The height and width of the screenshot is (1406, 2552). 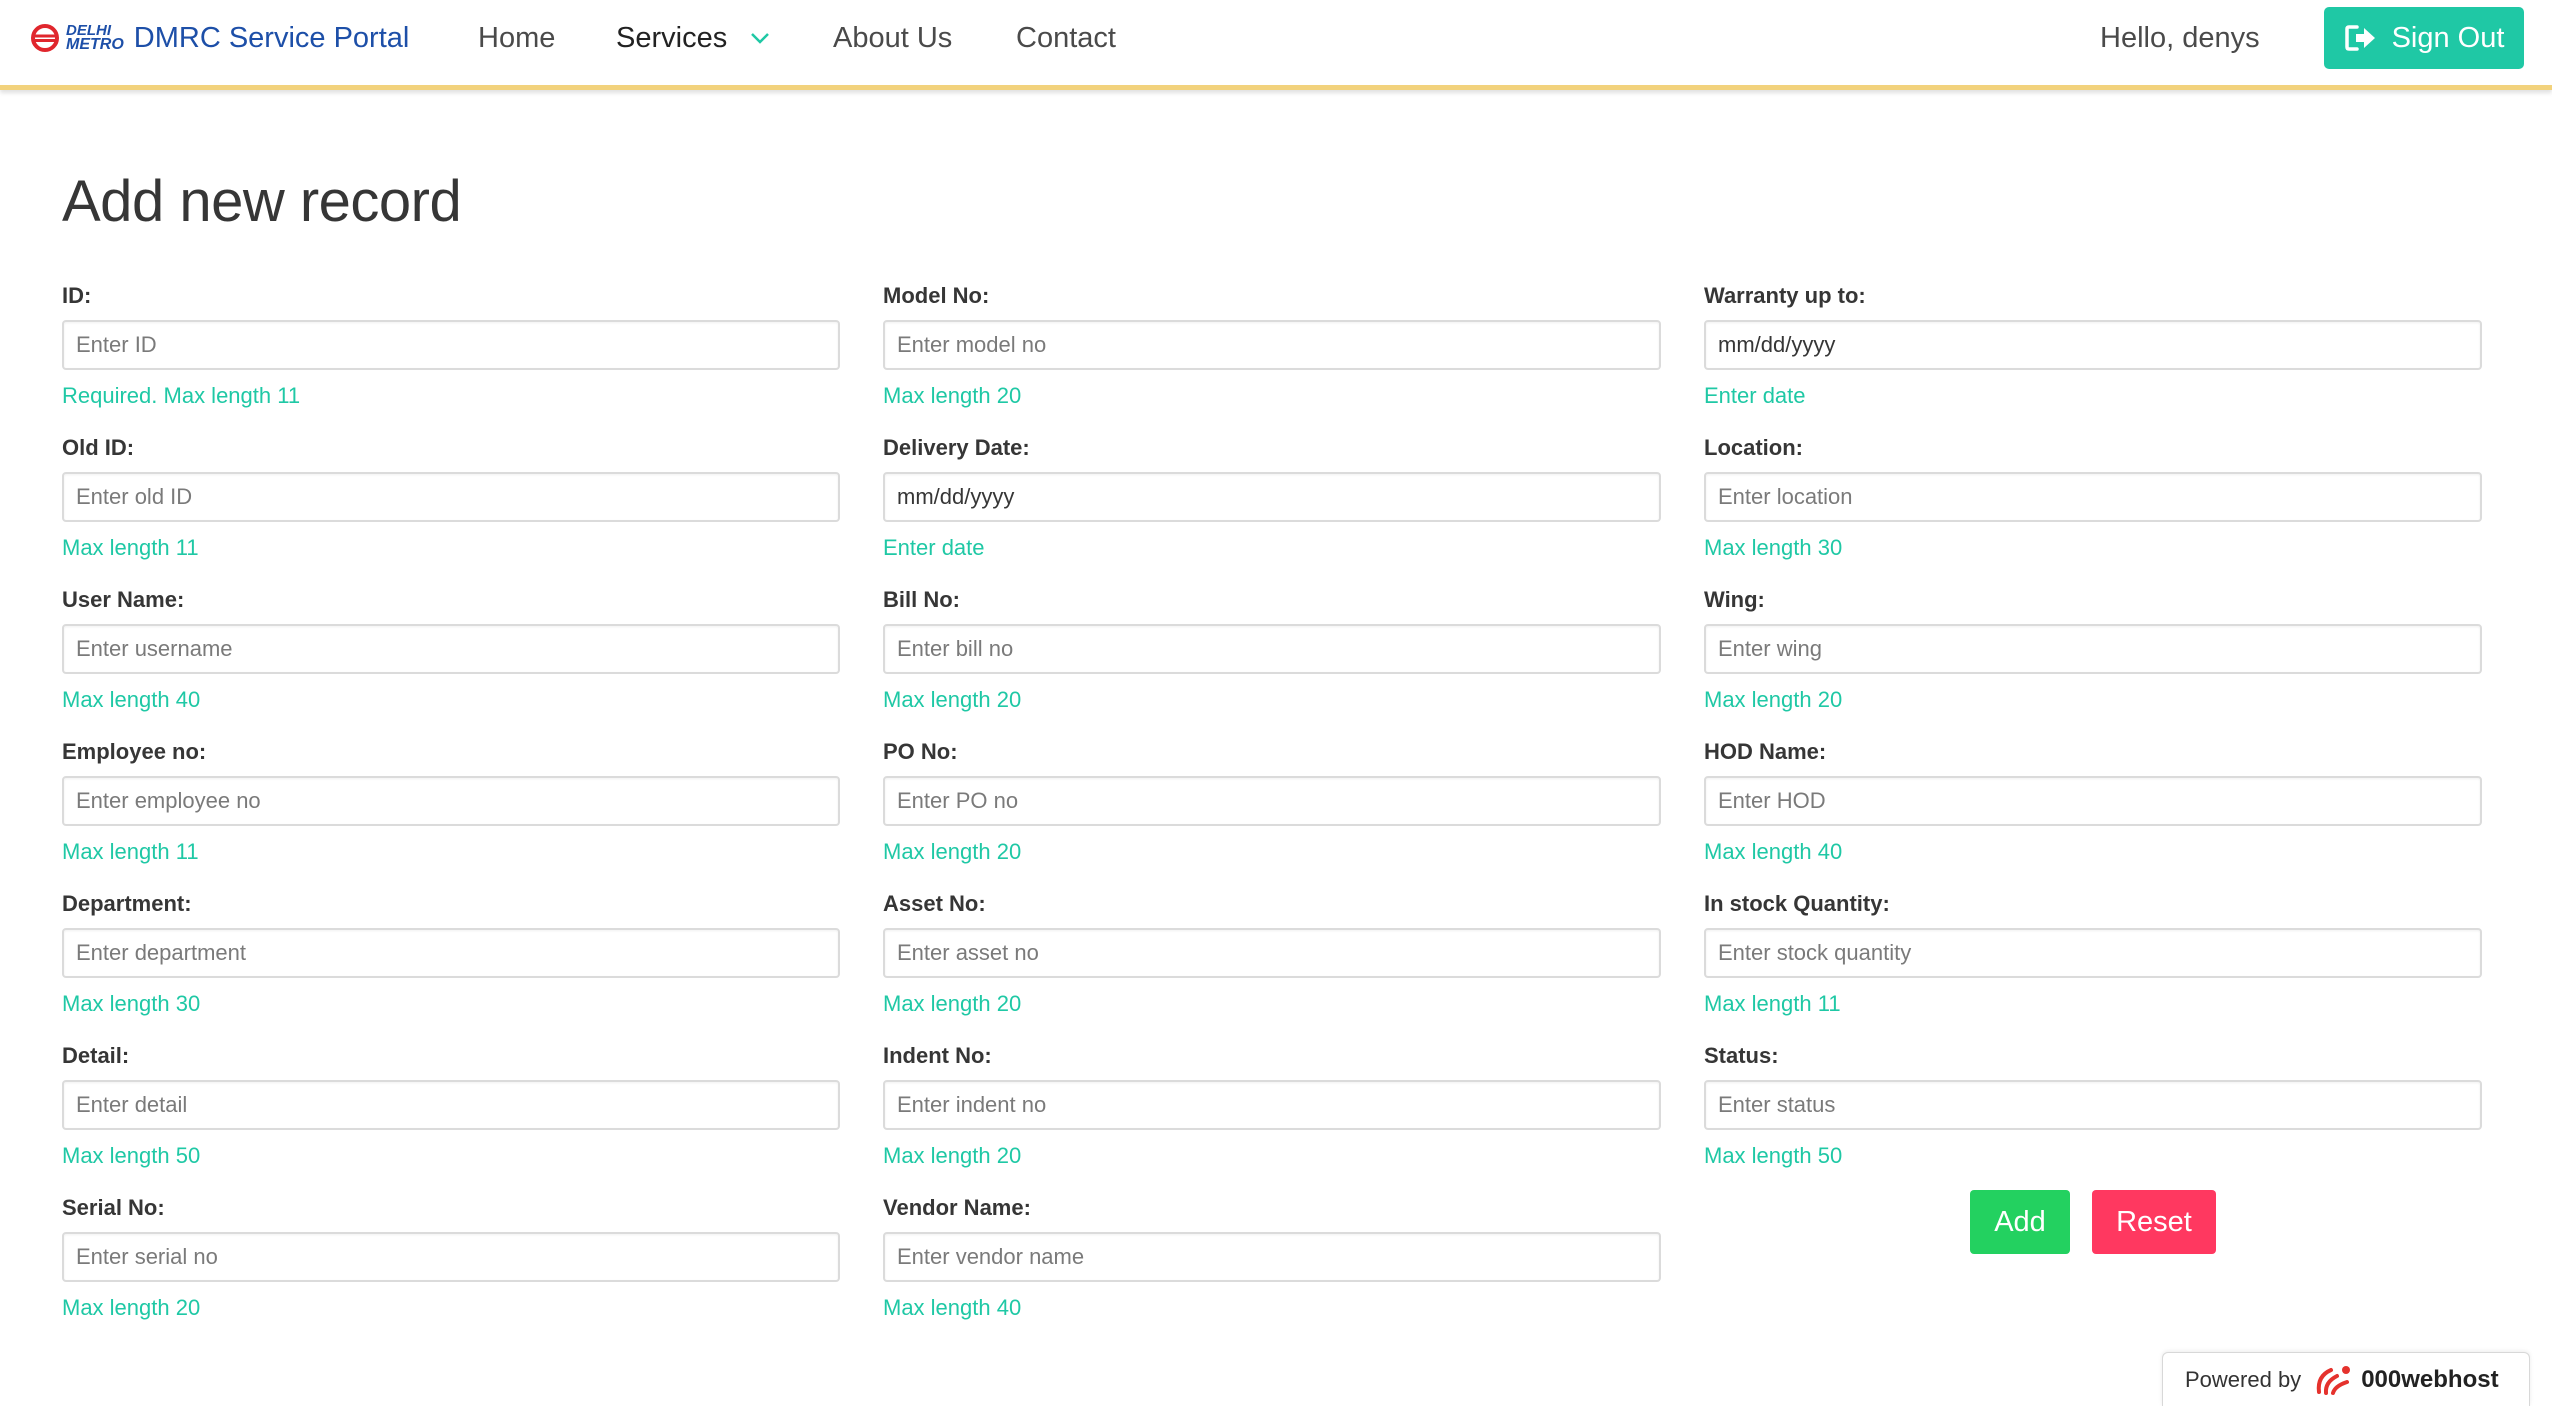 What do you see at coordinates (1773, 1155) in the screenshot?
I see `status-help: Max length 50` at bounding box center [1773, 1155].